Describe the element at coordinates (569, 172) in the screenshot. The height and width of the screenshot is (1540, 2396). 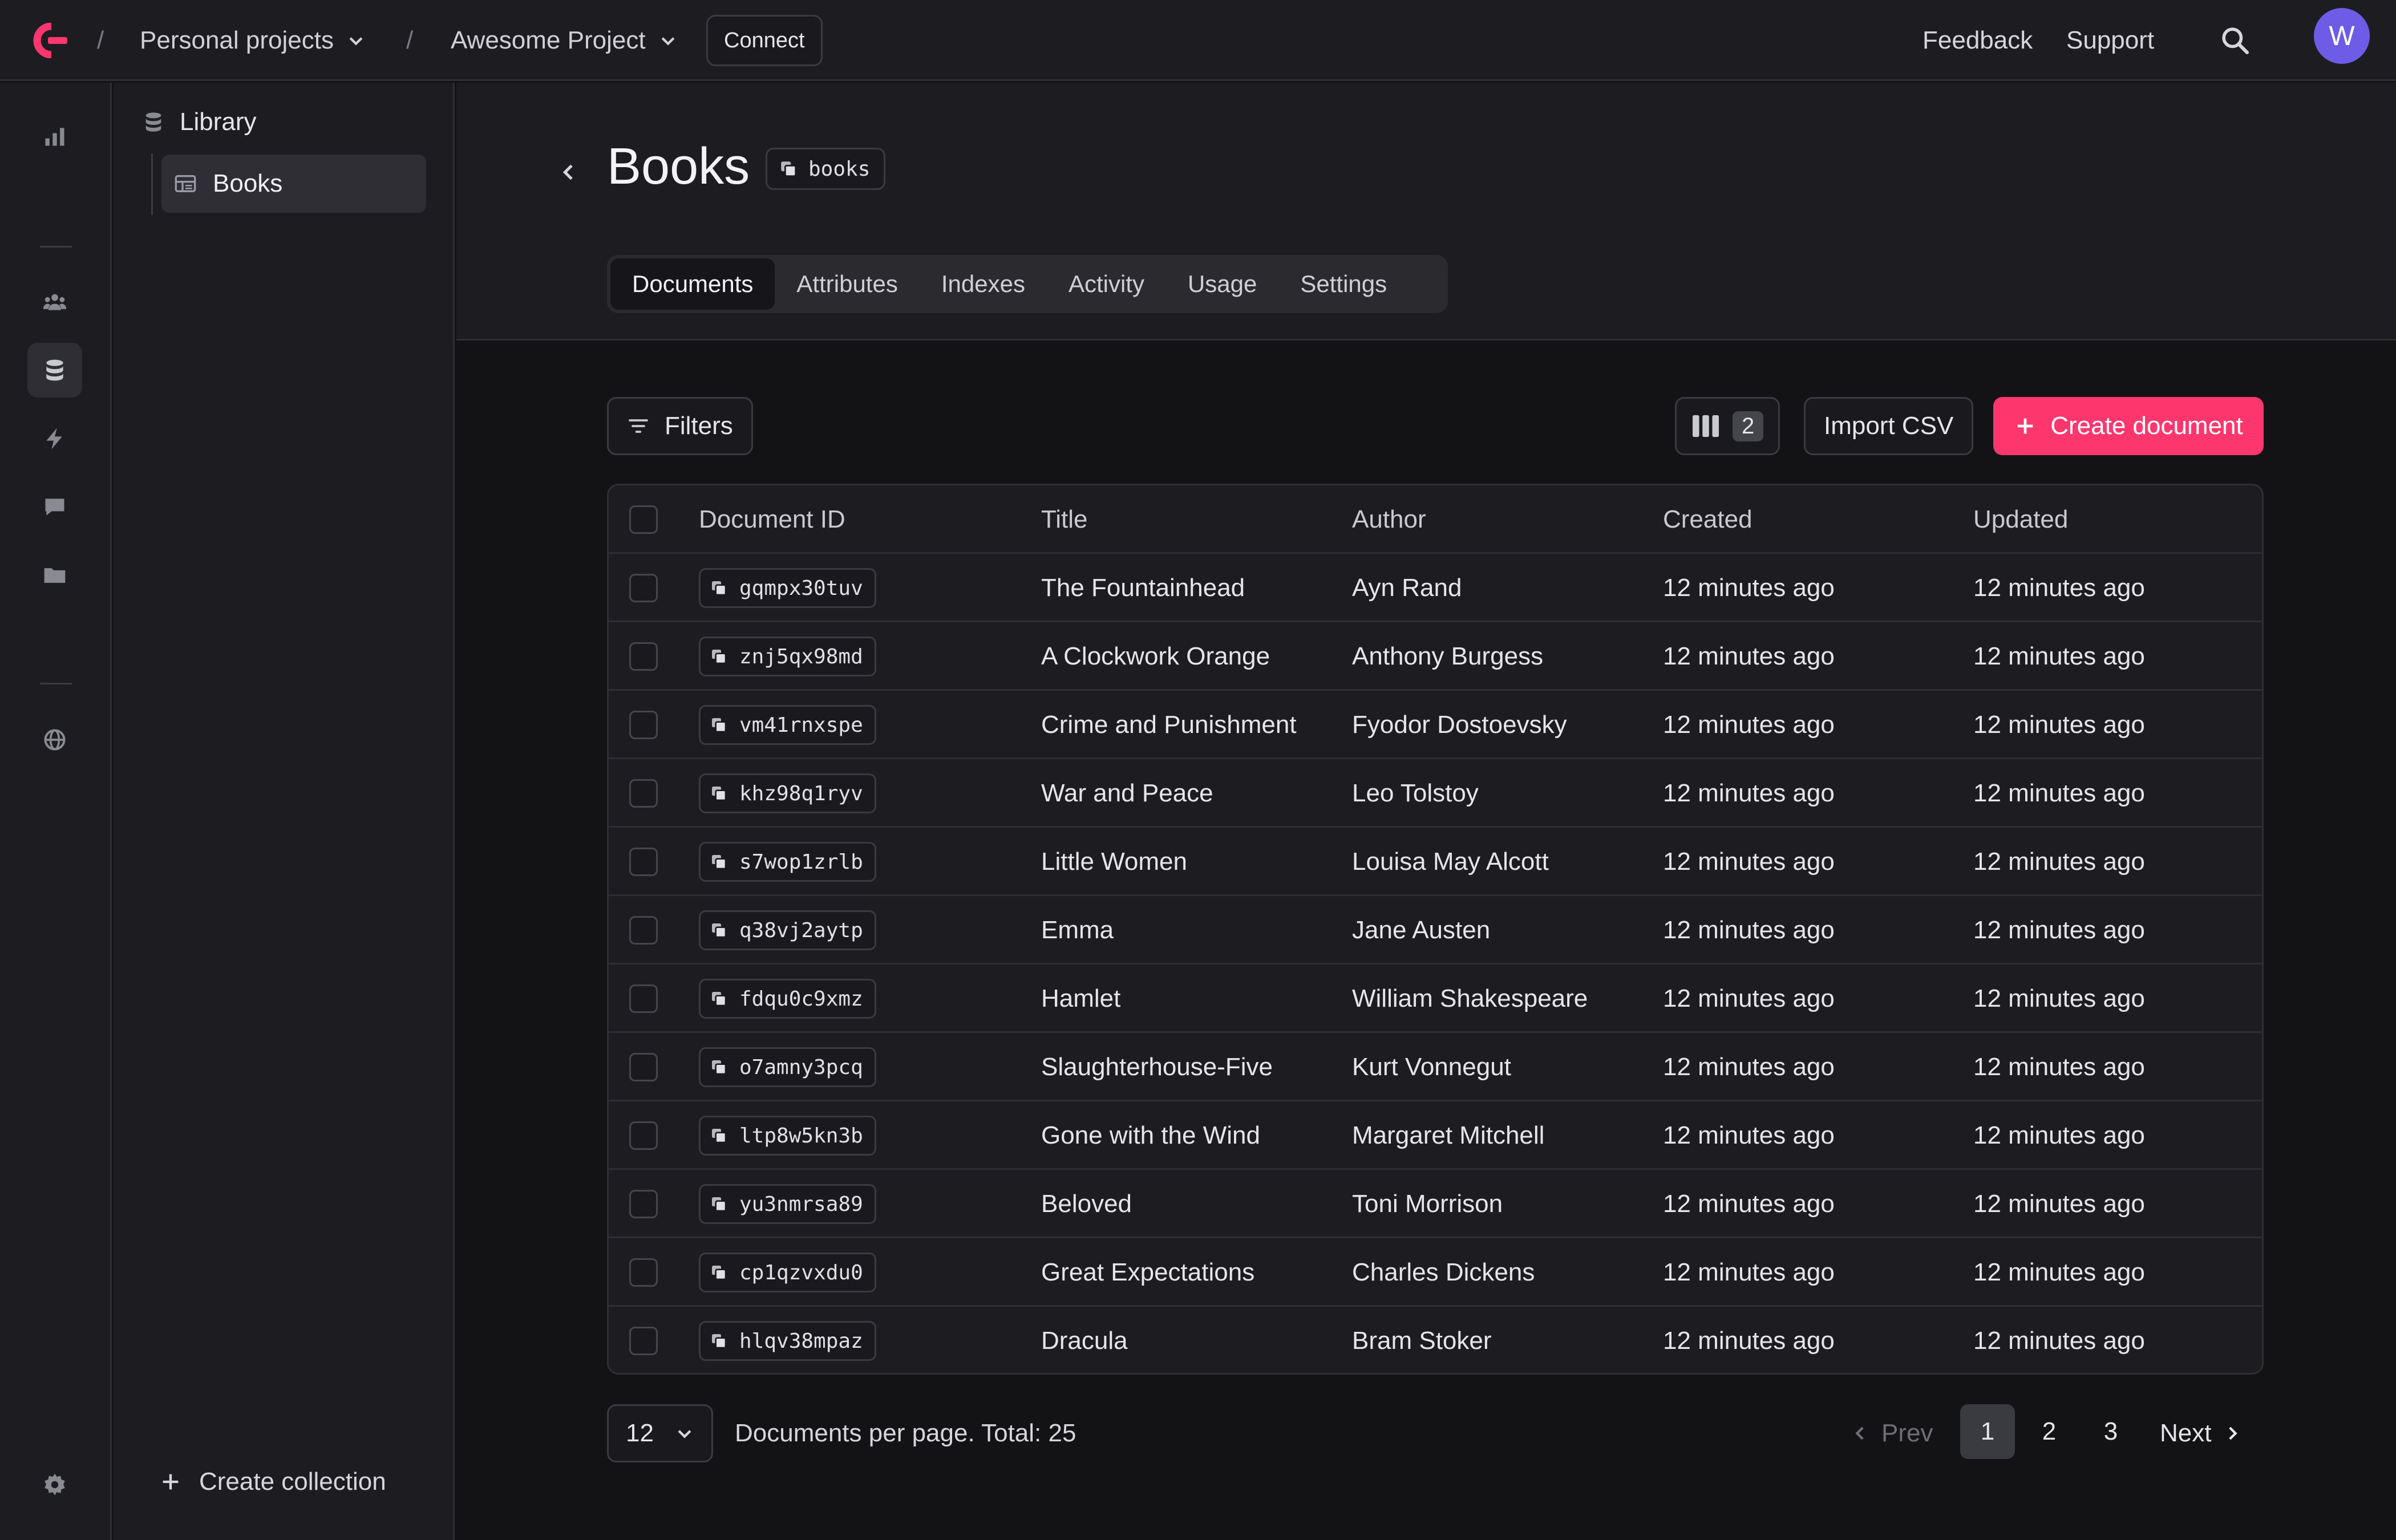
I see `back-button` at that location.